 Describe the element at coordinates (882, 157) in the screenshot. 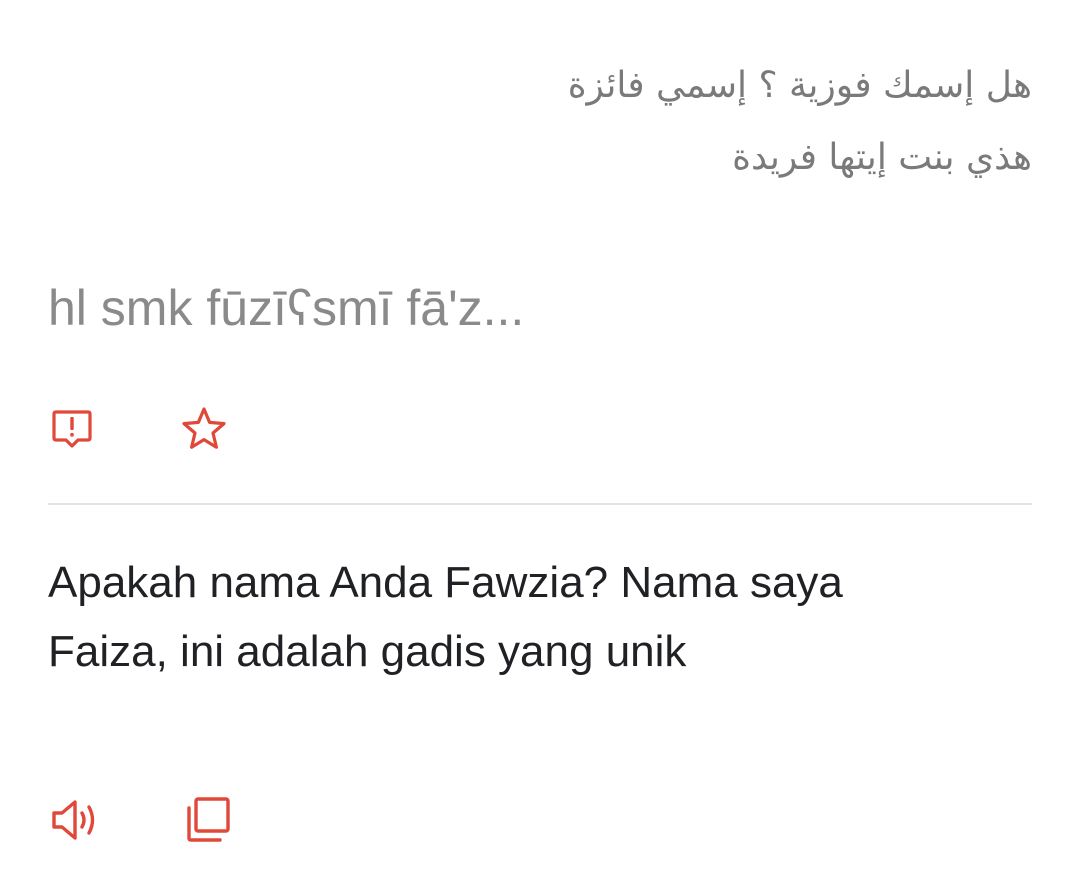

I see `source-line-2: هذي بنت إيتها فريدة` at that location.